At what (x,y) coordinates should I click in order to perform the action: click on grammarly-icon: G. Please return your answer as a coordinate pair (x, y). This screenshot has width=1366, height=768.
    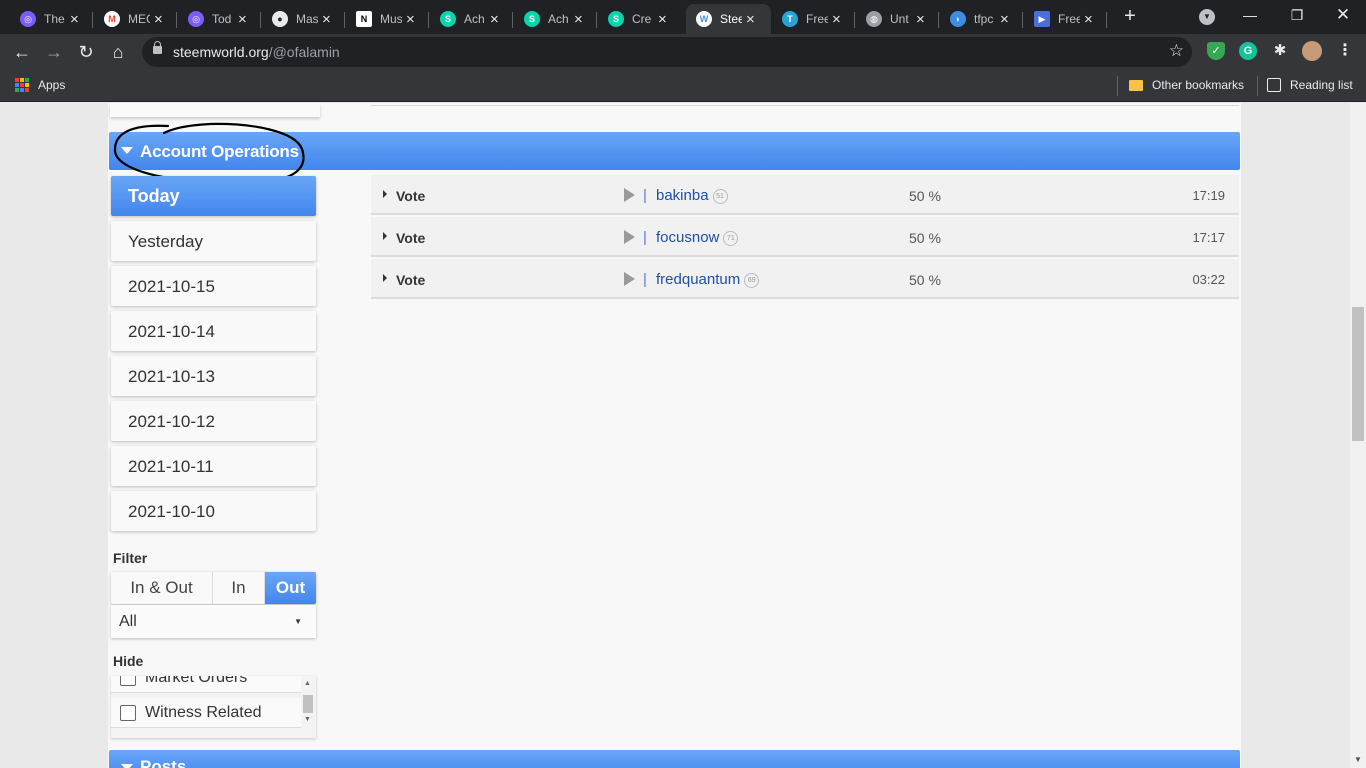
    Looking at the image, I should click on (1248, 51).